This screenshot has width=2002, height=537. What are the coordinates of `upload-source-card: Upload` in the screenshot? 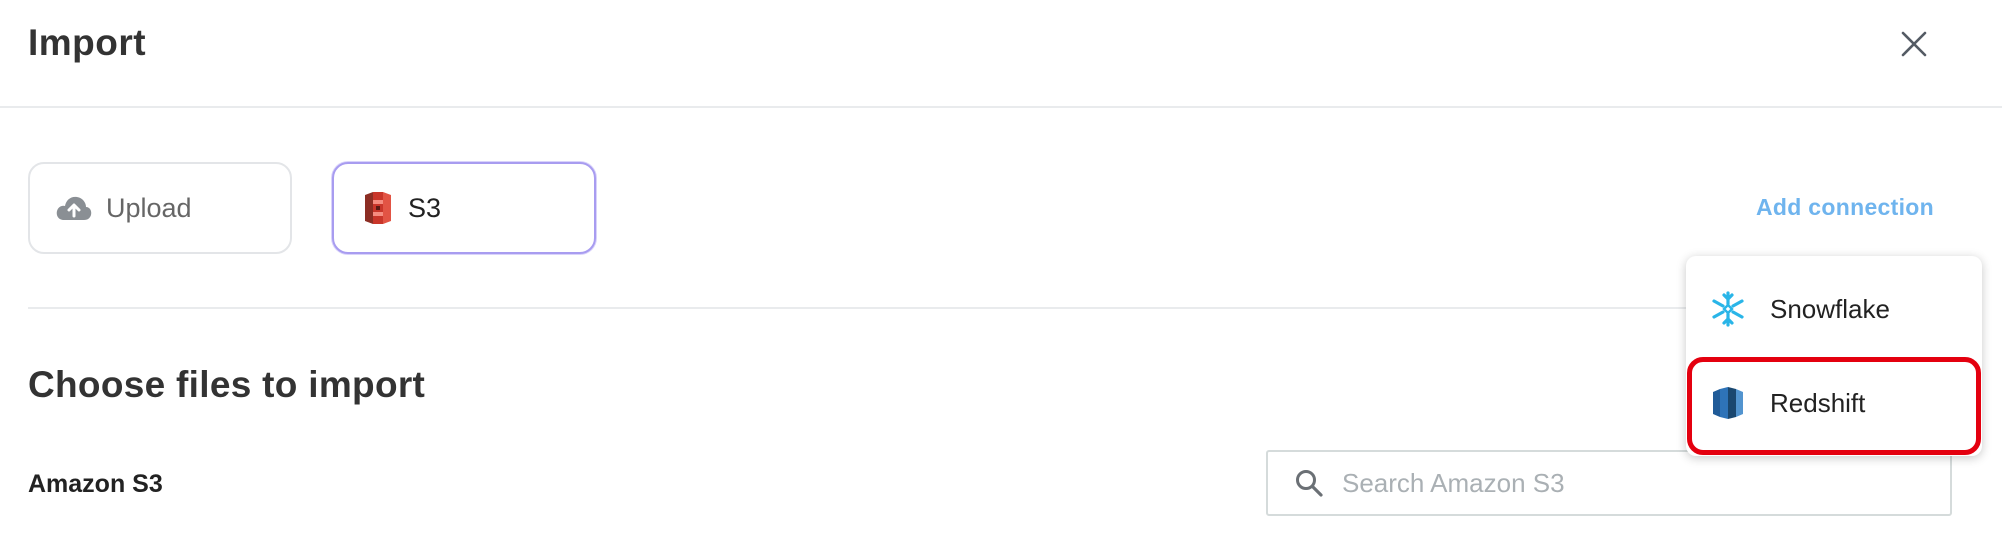 It's located at (160, 208).